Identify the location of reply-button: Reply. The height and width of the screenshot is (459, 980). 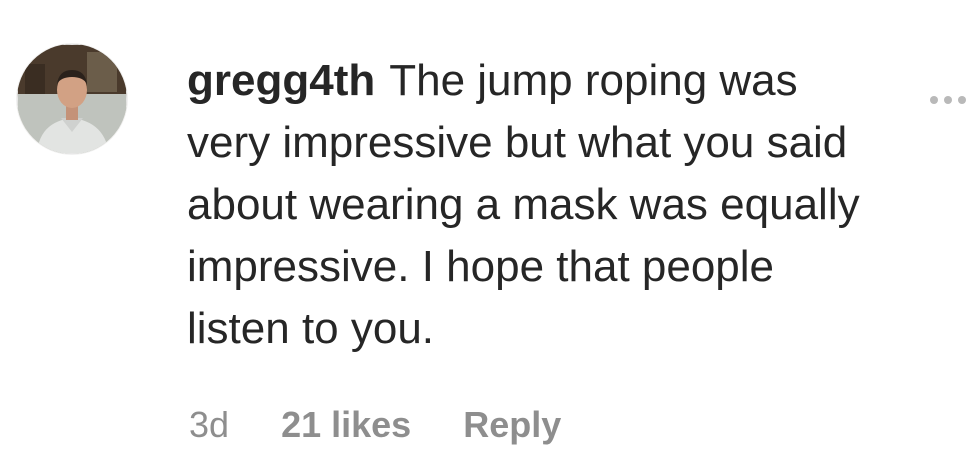
(512, 425).